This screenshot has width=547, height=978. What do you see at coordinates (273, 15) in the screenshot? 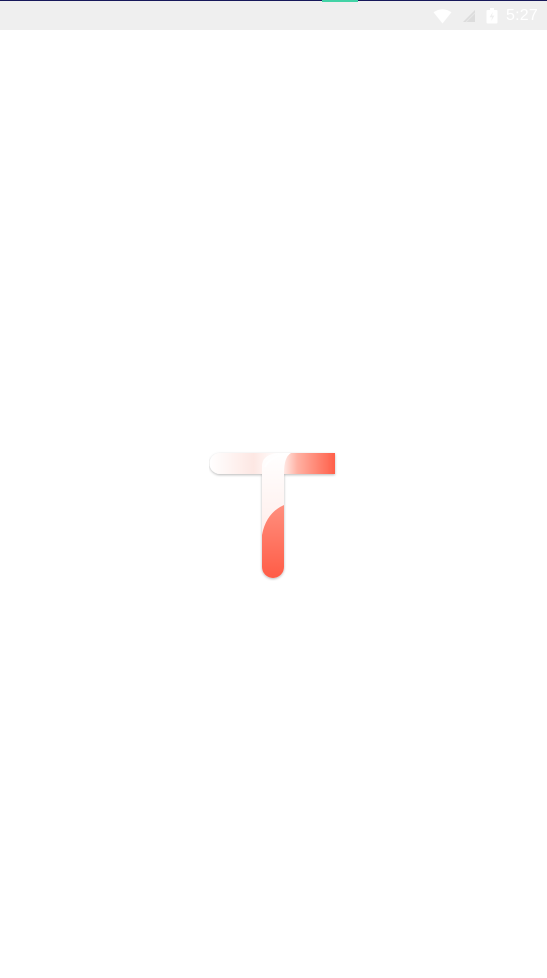
I see `status-bar: 5:27` at bounding box center [273, 15].